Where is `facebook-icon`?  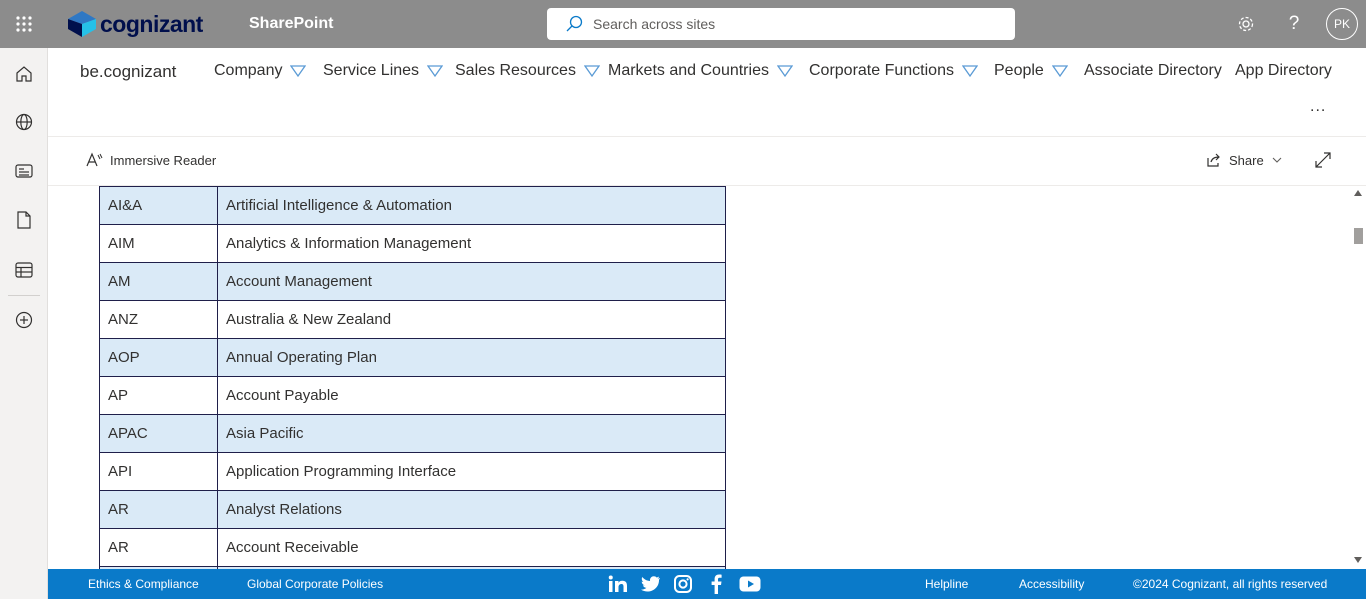 facebook-icon is located at coordinates (716, 584).